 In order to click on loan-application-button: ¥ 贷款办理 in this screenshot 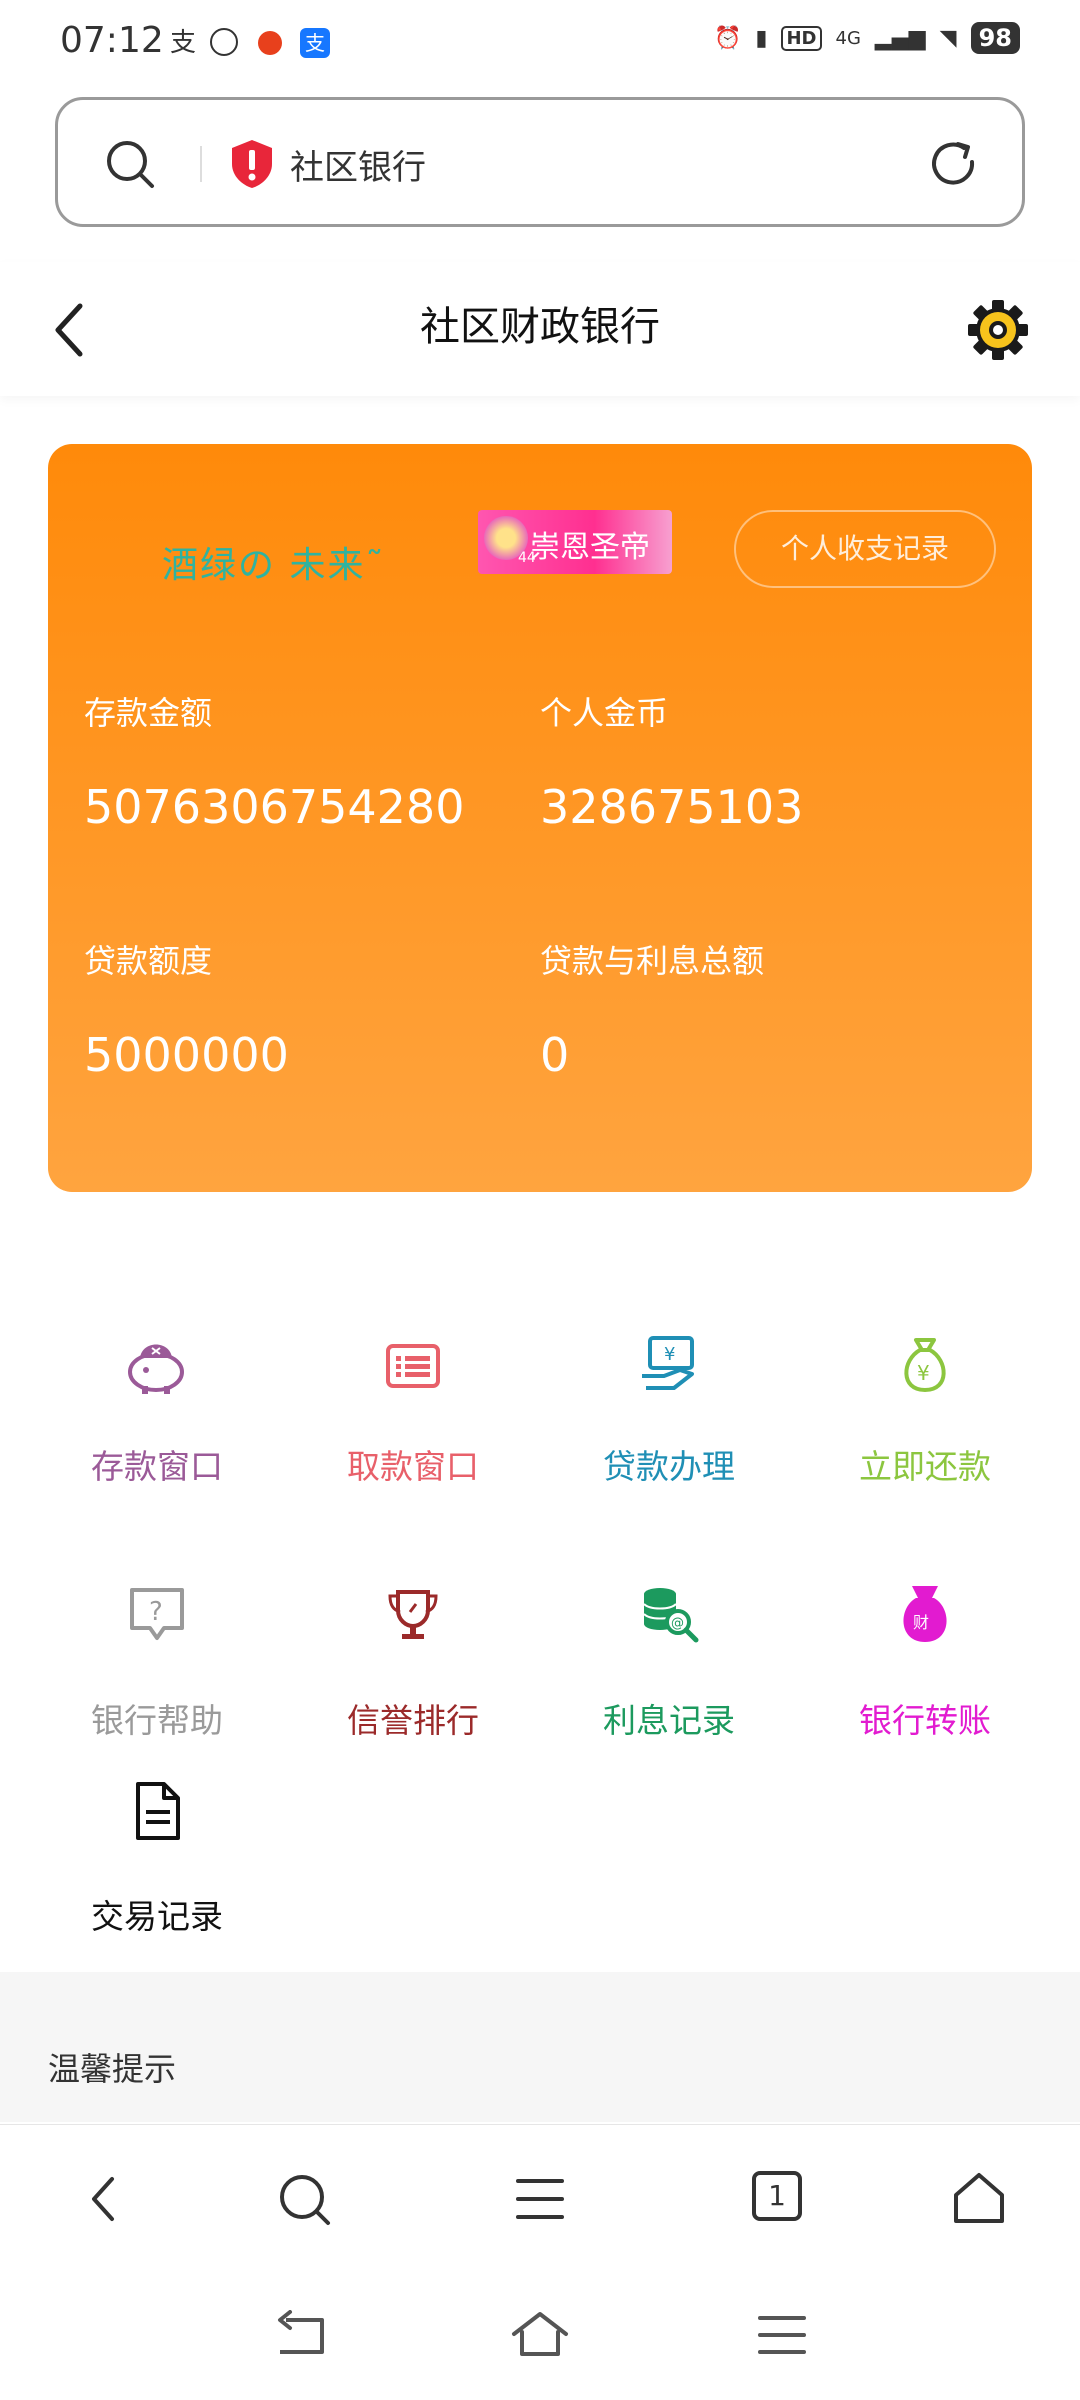, I will do `click(669, 1410)`.